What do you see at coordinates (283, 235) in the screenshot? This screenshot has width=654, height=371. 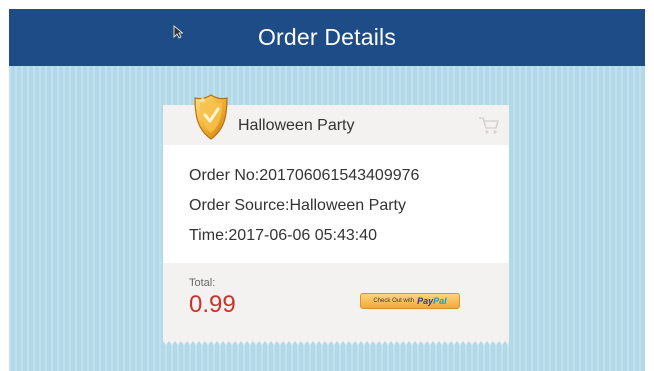 I see `order-time: Time:2017-06-06 05:43:40` at bounding box center [283, 235].